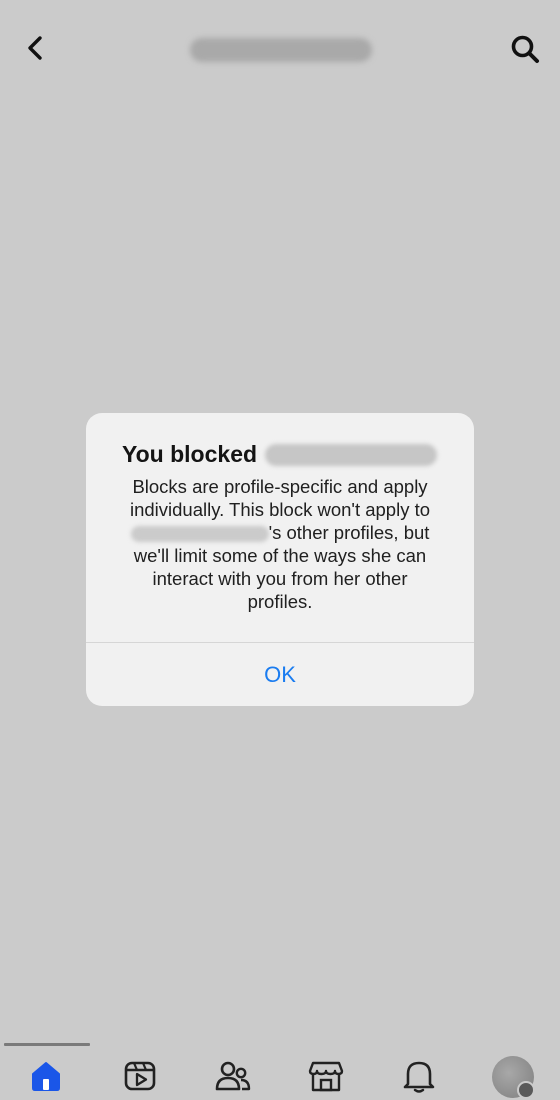 This screenshot has width=560, height=1100. Describe the element at coordinates (199, 534) in the screenshot. I see `redacted-name` at that location.